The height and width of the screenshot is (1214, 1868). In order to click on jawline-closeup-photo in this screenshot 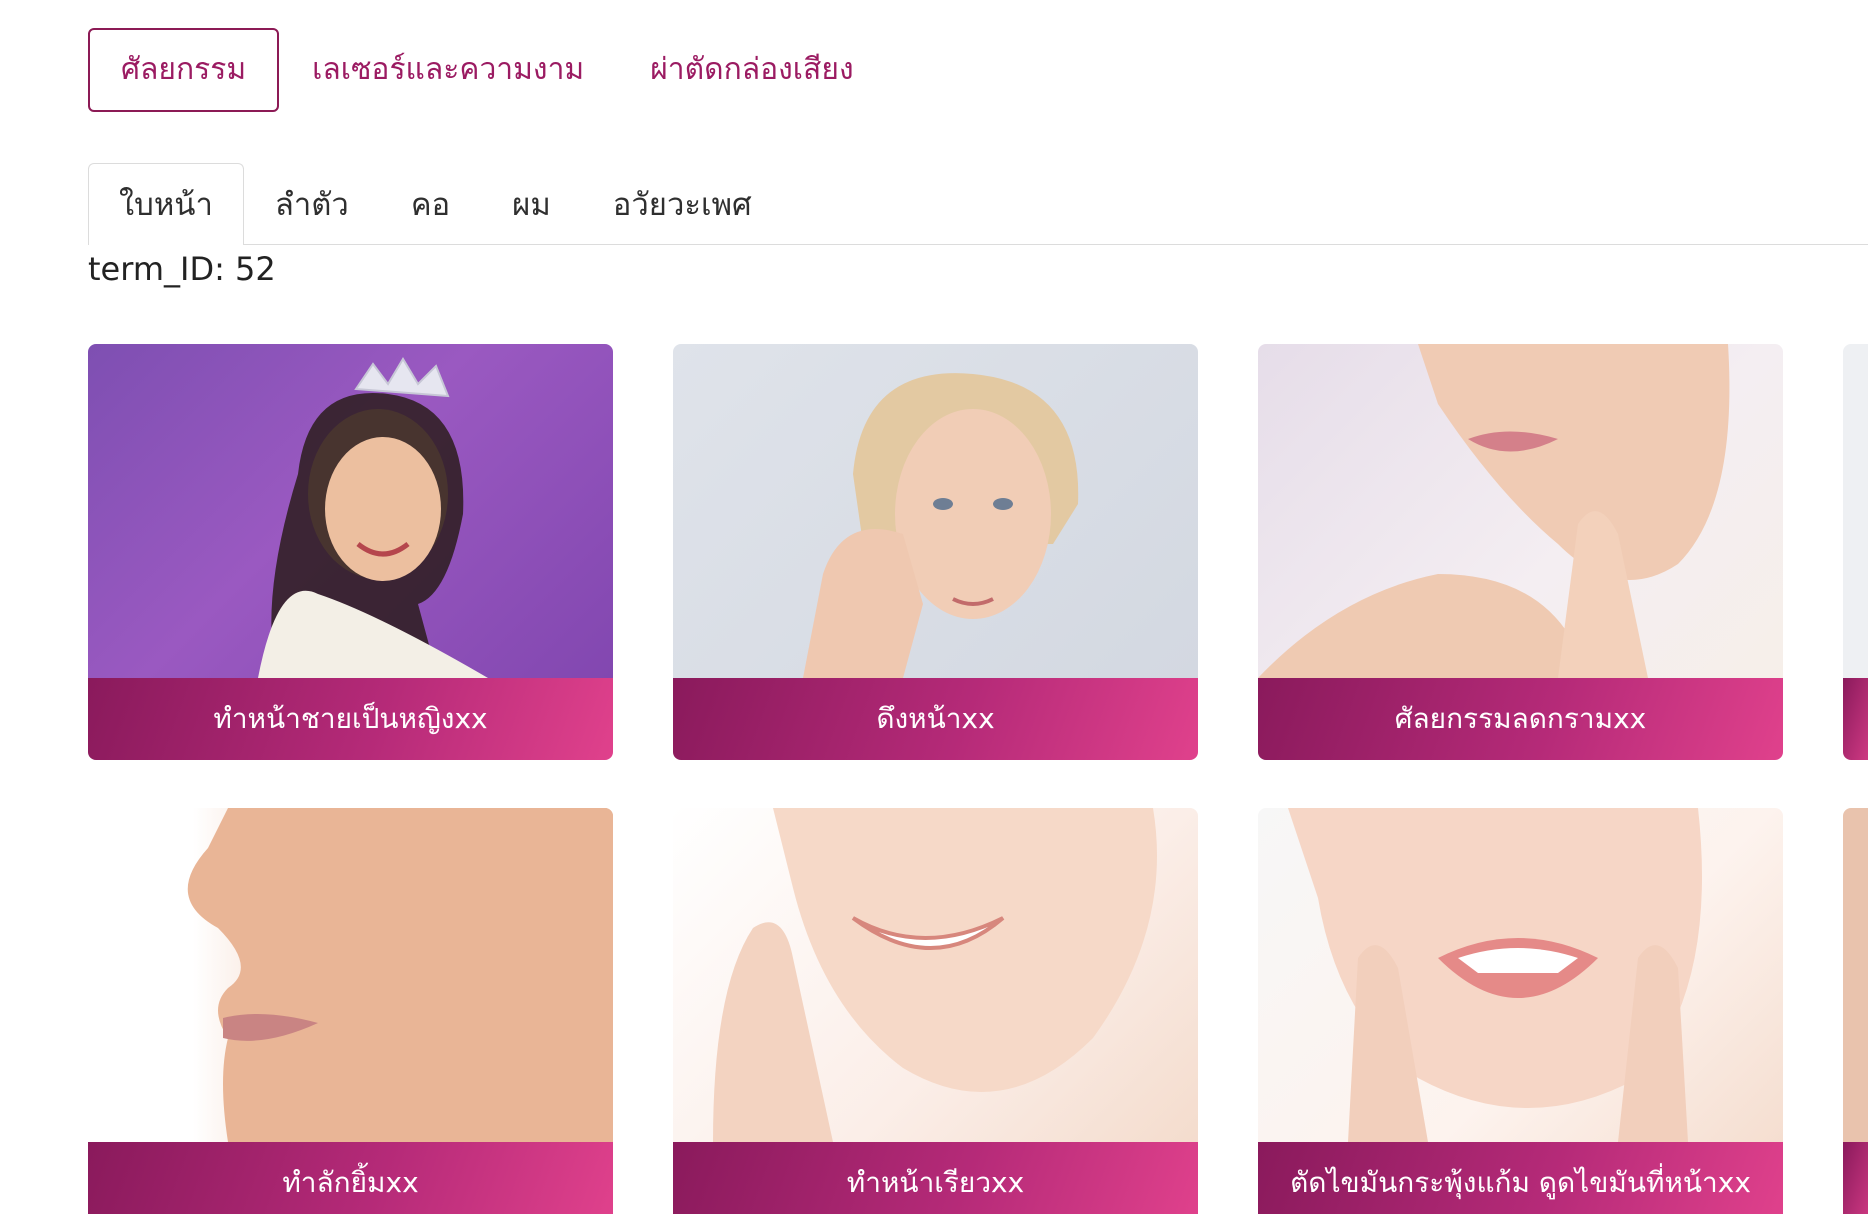, I will do `click(1520, 511)`.